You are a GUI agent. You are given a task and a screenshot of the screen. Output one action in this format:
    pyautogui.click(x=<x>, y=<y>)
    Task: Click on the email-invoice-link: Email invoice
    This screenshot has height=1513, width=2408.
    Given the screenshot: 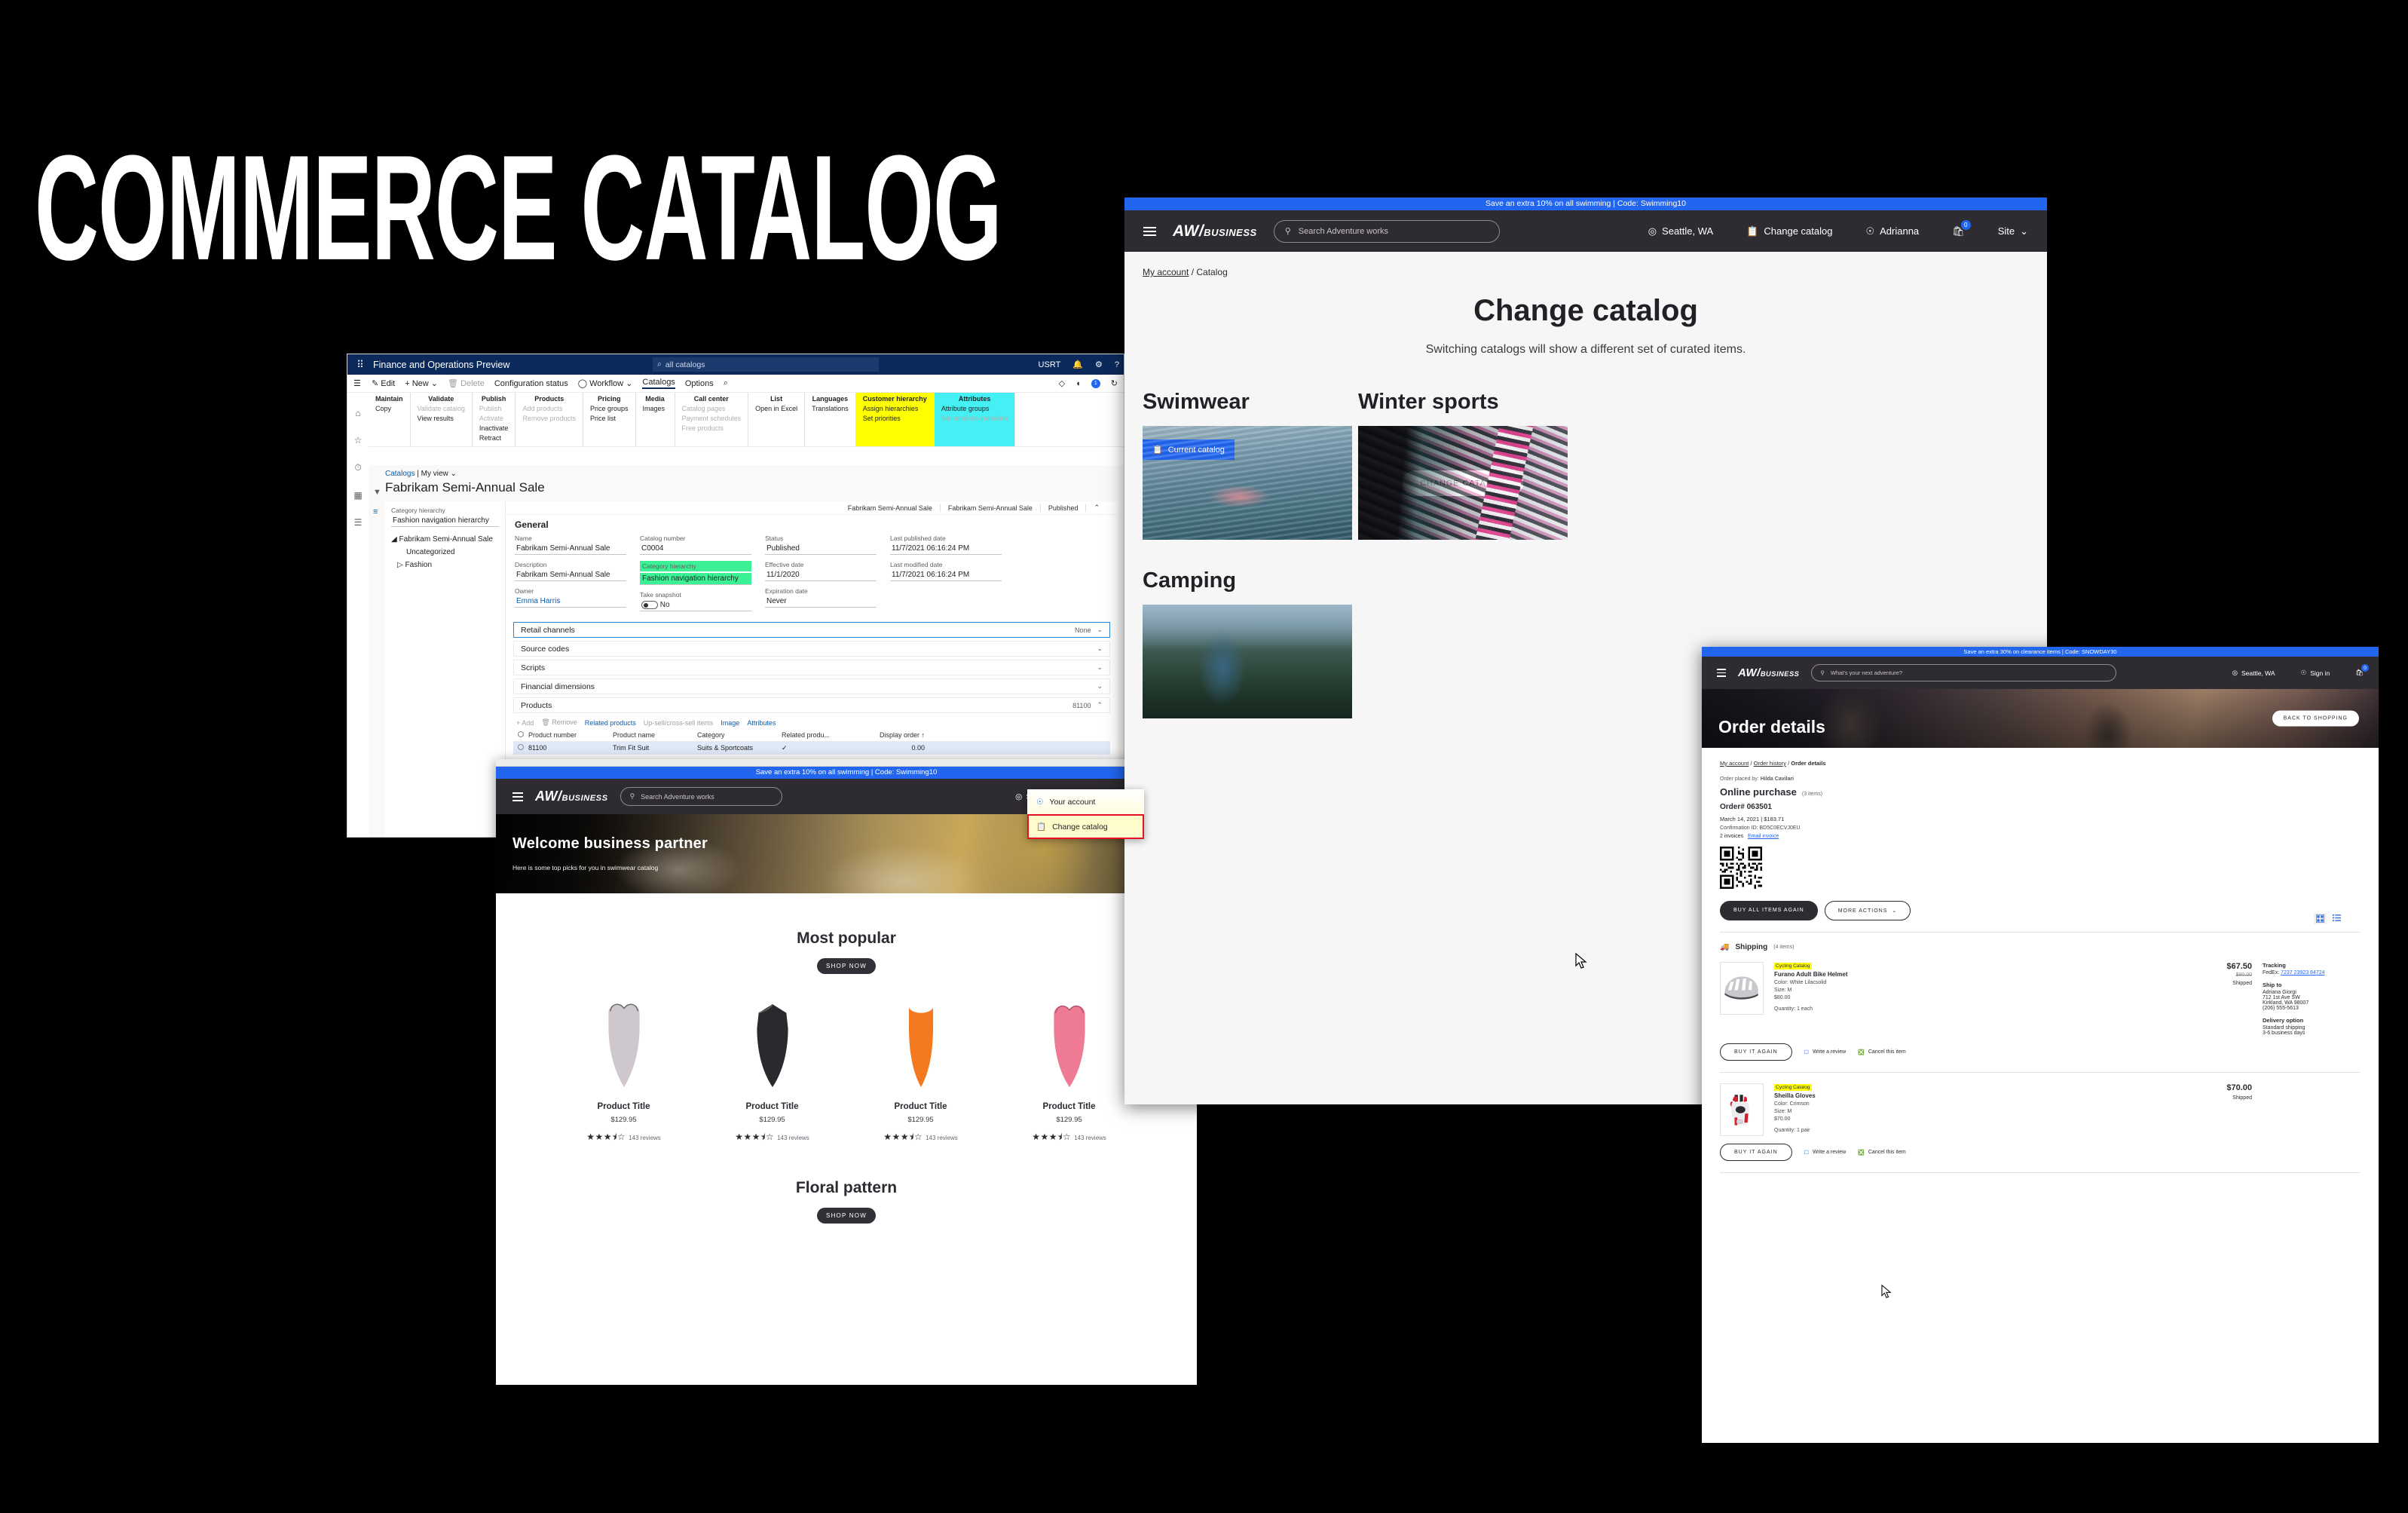 What is the action you would take?
    pyautogui.click(x=1764, y=836)
    